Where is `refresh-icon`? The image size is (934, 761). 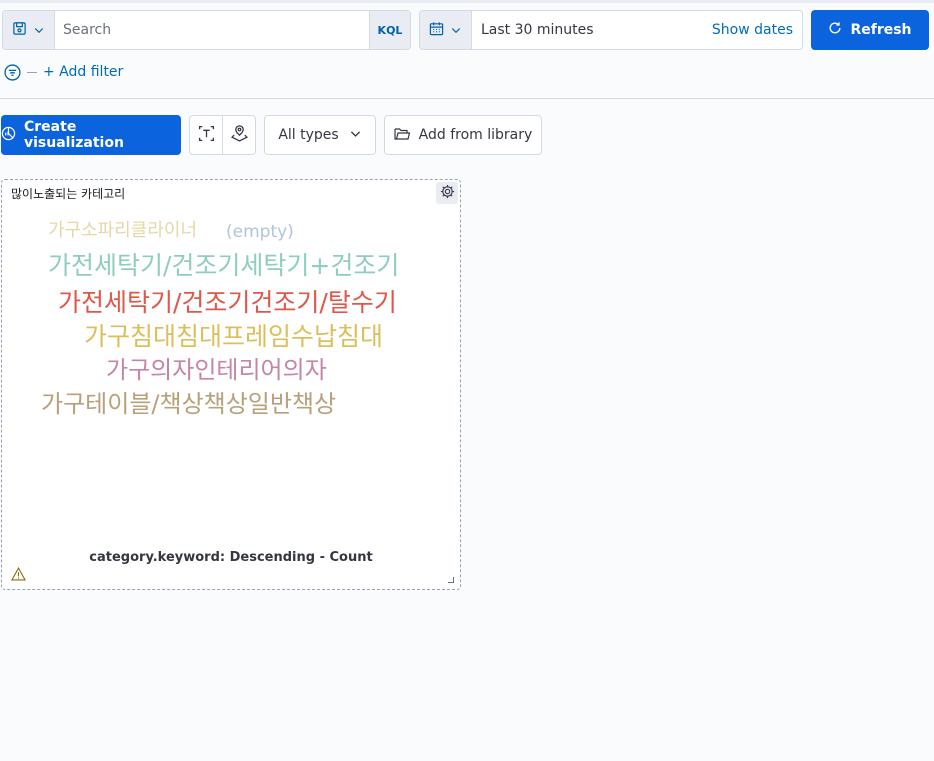 refresh-icon is located at coordinates (835, 30).